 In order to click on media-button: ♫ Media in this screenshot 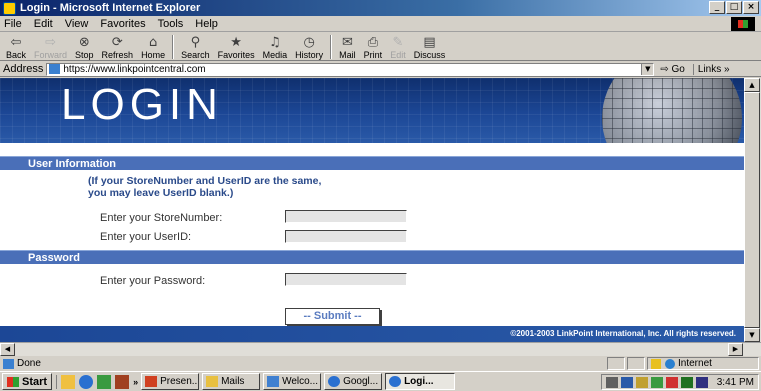, I will do `click(275, 47)`.